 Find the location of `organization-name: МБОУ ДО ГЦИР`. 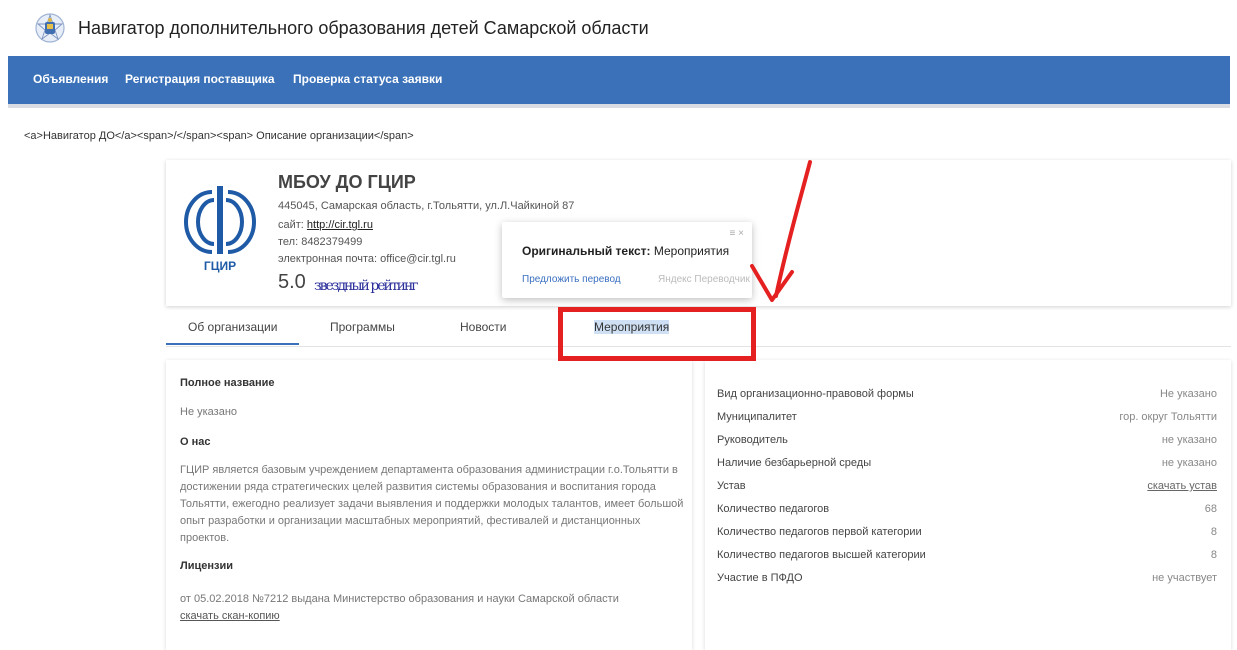

organization-name: МБОУ ДО ГЦИР is located at coordinates (347, 182).